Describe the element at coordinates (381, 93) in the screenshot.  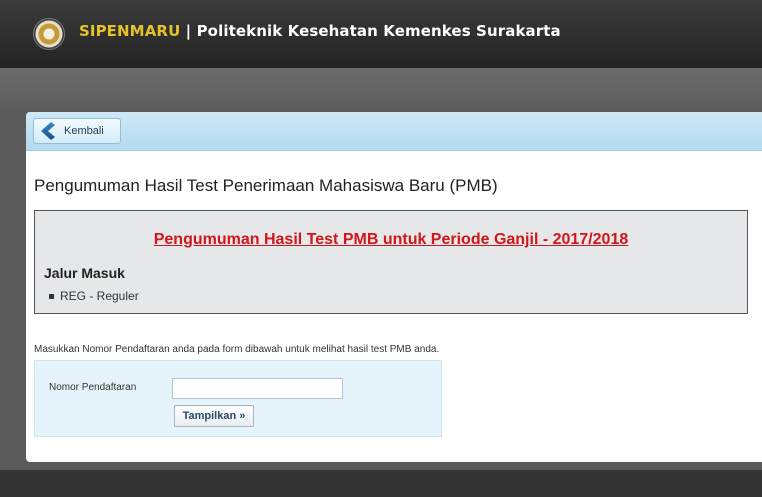
I see `header-band` at that location.